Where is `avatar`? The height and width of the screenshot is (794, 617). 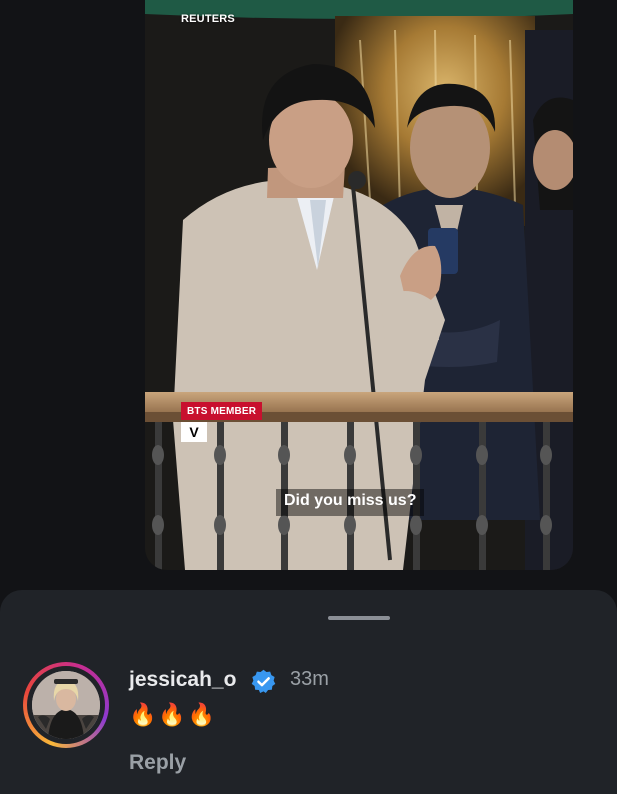 avatar is located at coordinates (66, 705).